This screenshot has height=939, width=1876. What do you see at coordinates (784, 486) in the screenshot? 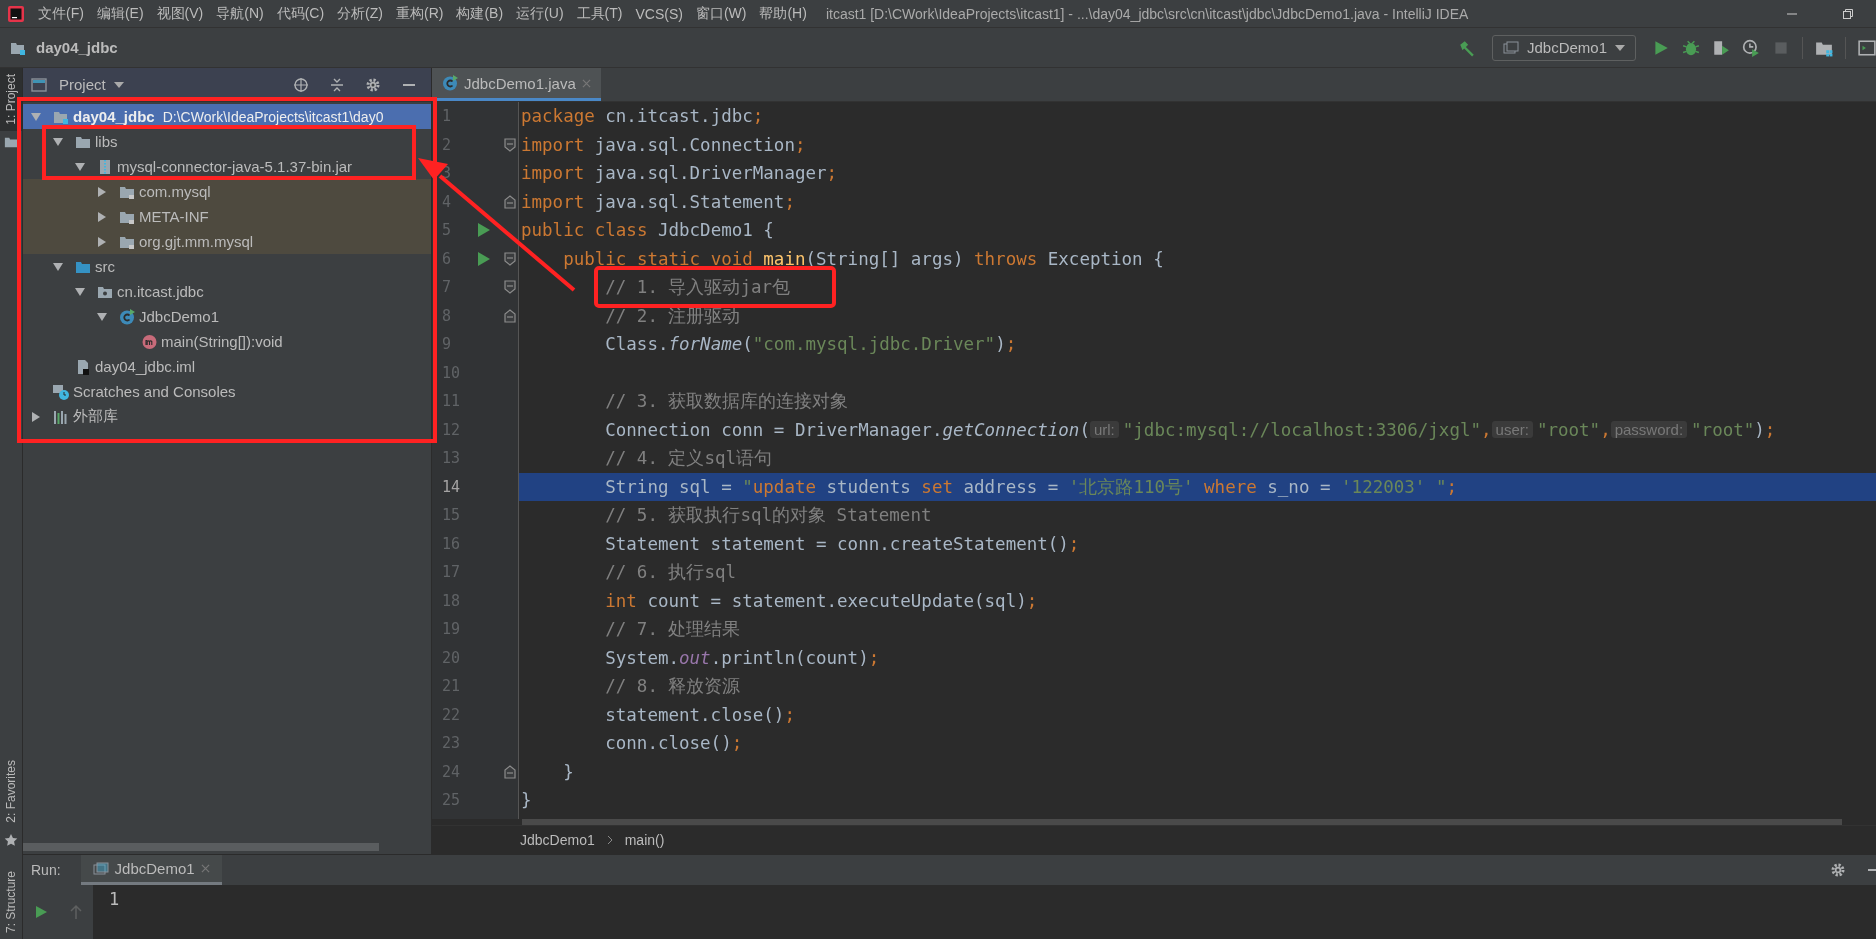
I see `code-keyword: update` at bounding box center [784, 486].